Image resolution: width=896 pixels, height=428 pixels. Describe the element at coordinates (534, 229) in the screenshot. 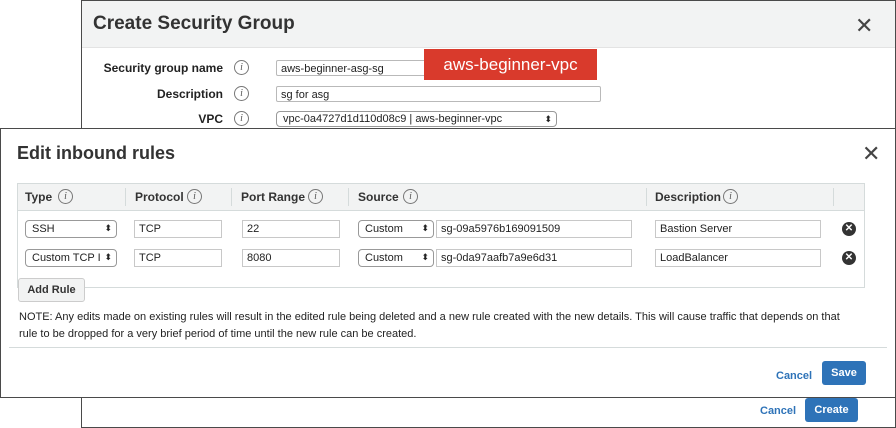

I see `source-input: sg-09a5976b169091509` at that location.